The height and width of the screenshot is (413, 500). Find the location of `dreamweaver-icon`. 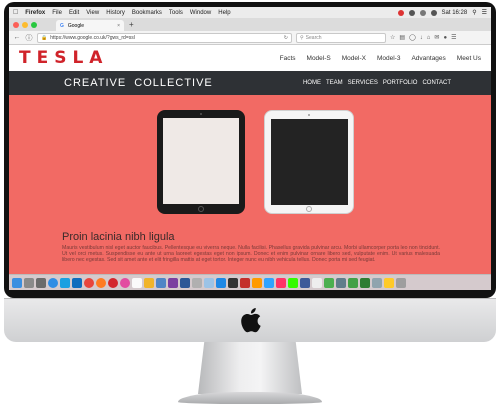

dreamweaver-icon is located at coordinates (293, 282).